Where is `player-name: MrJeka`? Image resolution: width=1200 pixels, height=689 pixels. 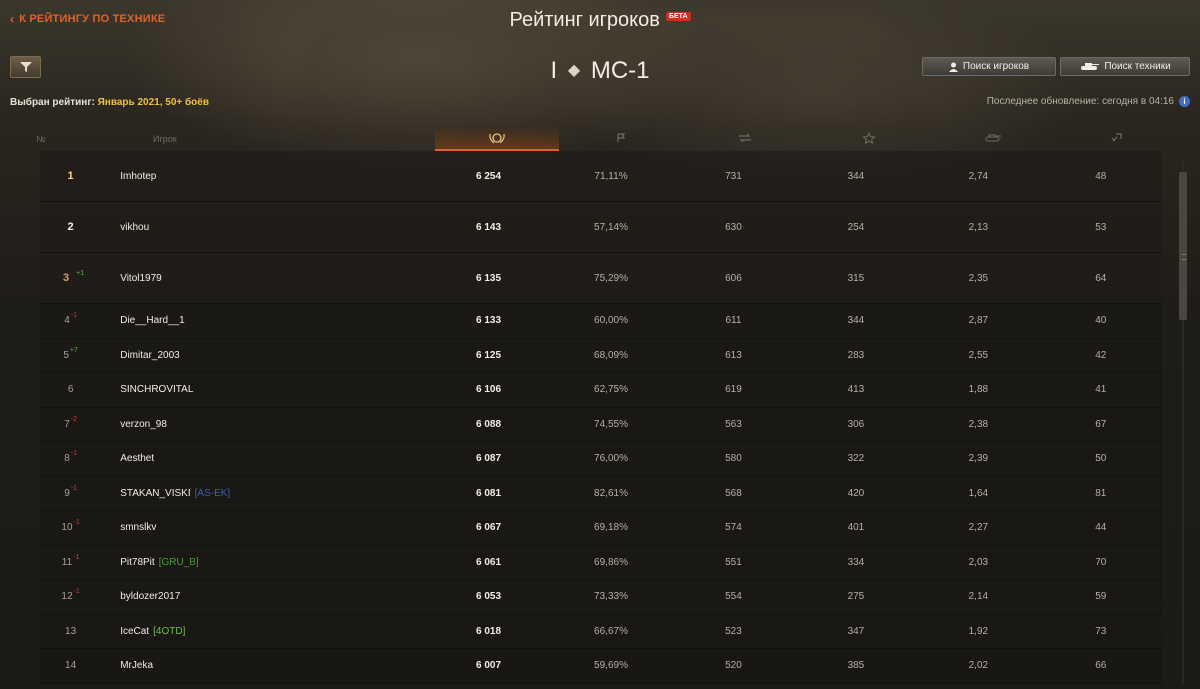
player-name: MrJeka is located at coordinates (136, 665).